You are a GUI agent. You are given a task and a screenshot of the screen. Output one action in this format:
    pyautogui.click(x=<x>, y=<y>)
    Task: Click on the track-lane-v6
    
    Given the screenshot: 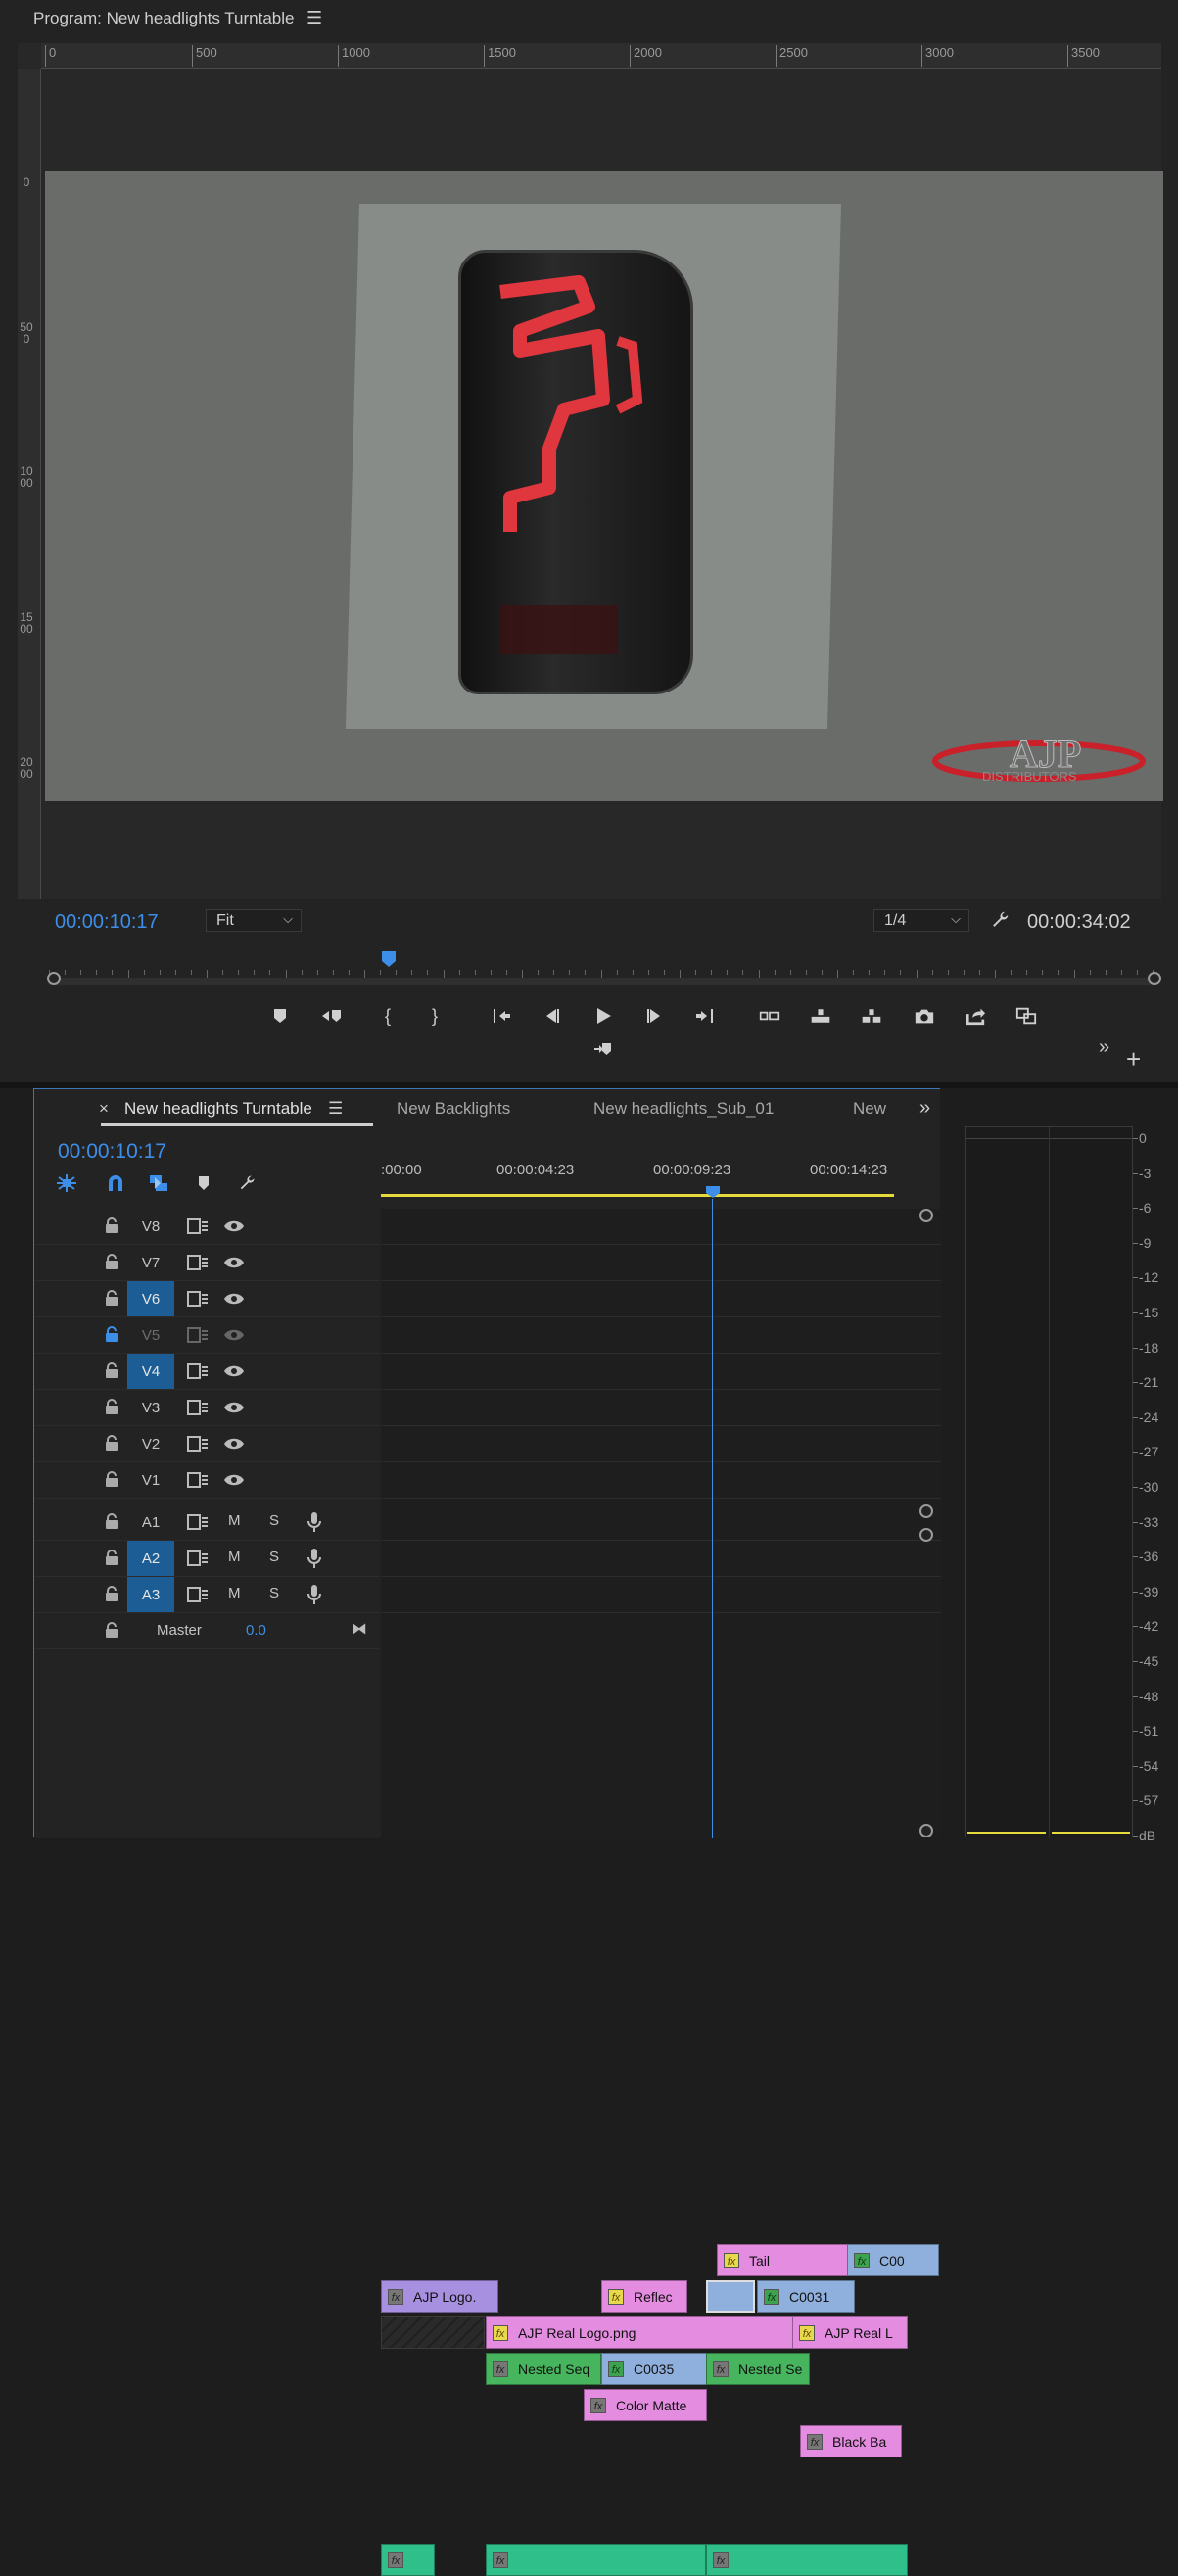 What is the action you would take?
    pyautogui.click(x=661, y=1299)
    